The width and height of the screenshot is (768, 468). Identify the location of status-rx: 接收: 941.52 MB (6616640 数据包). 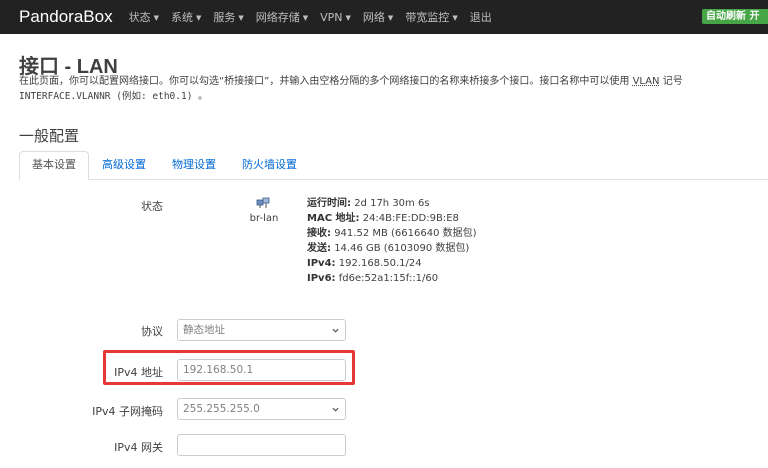
(392, 233).